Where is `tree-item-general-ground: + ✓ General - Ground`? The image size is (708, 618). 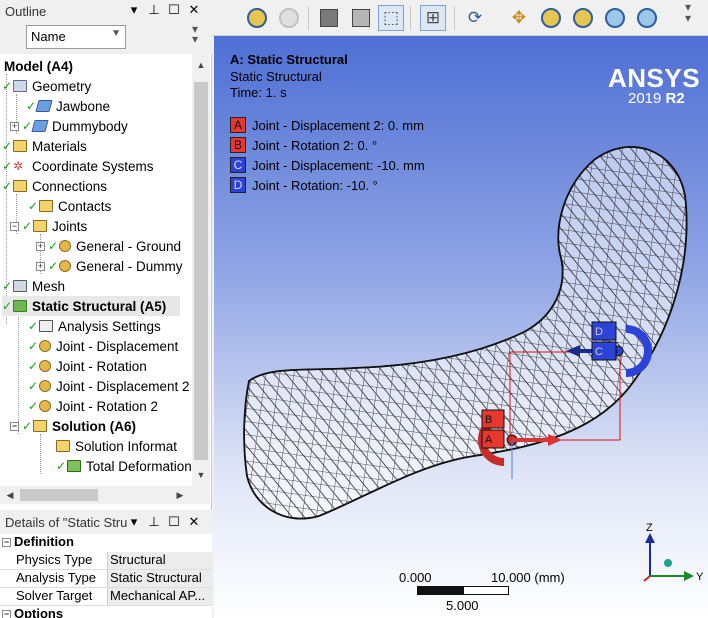
tree-item-general-ground: + ✓ General - Ground is located at coordinates (108, 246).